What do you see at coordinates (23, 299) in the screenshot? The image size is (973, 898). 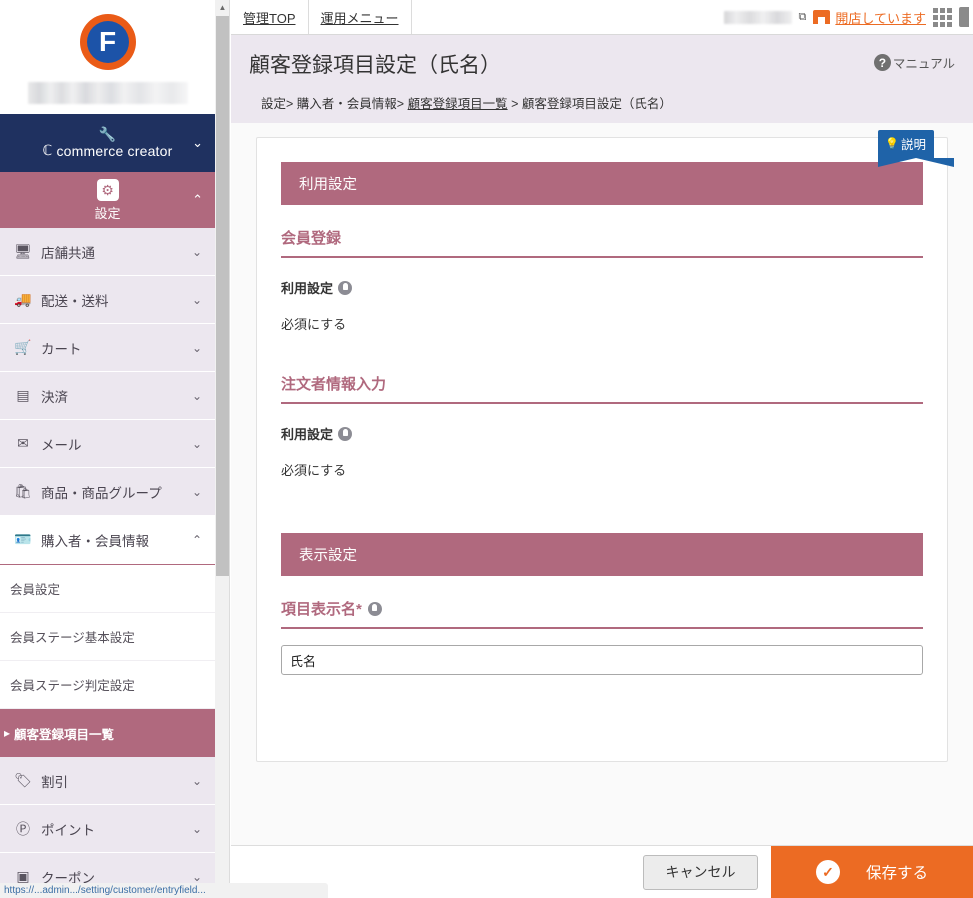 I see `truck-icon: 🚚` at bounding box center [23, 299].